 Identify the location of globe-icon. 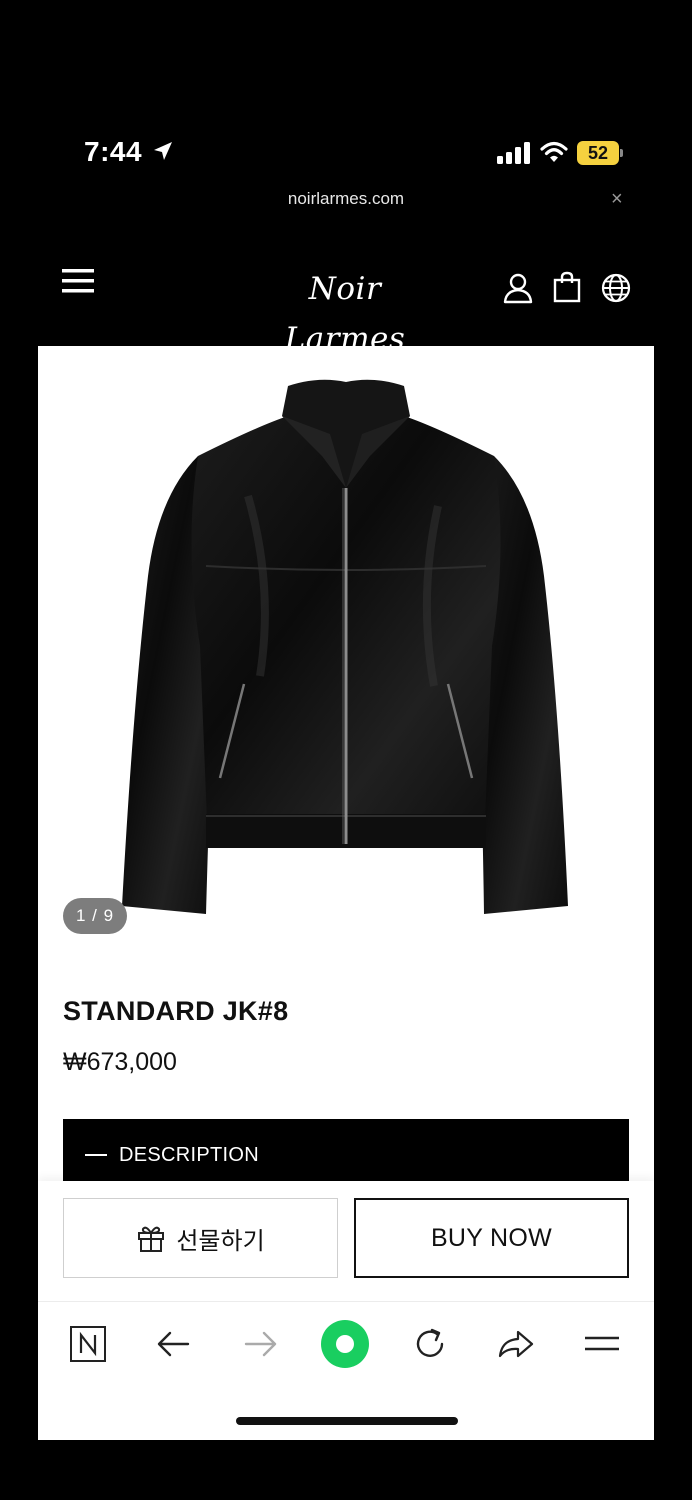
(616, 288).